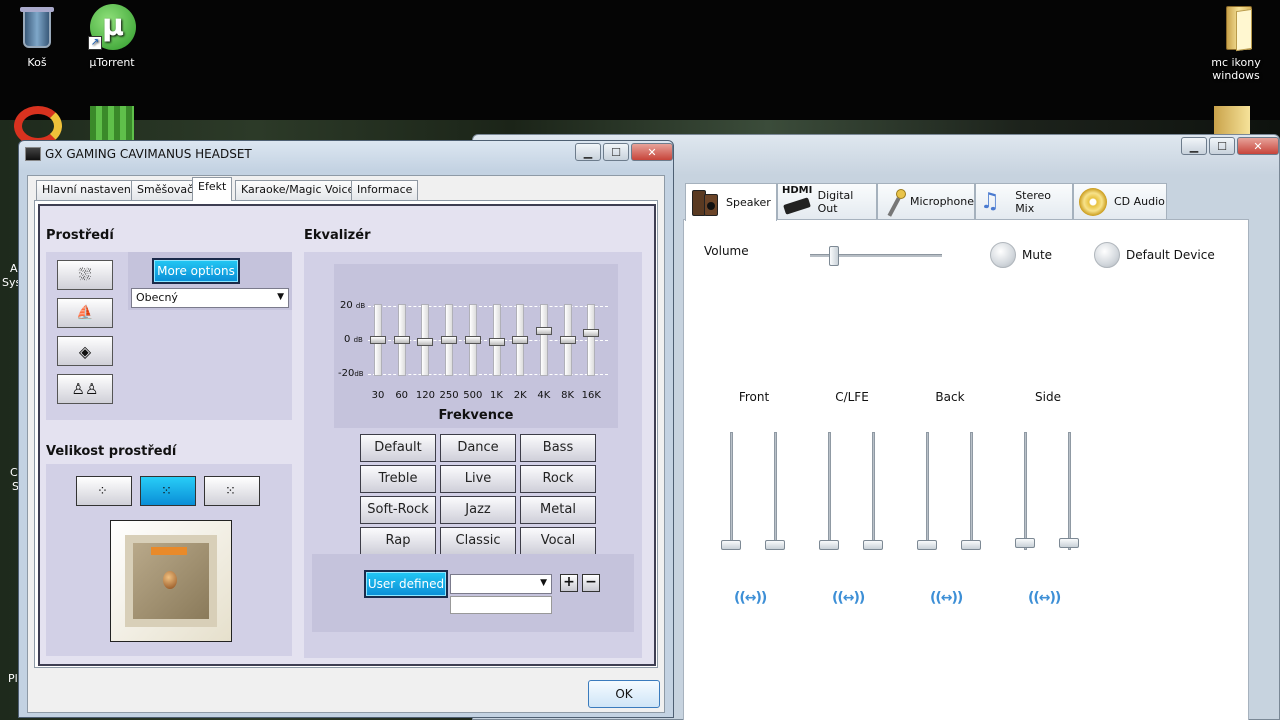 This screenshot has height=720, width=1280. What do you see at coordinates (927, 491) in the screenshot?
I see `back-left-slider` at bounding box center [927, 491].